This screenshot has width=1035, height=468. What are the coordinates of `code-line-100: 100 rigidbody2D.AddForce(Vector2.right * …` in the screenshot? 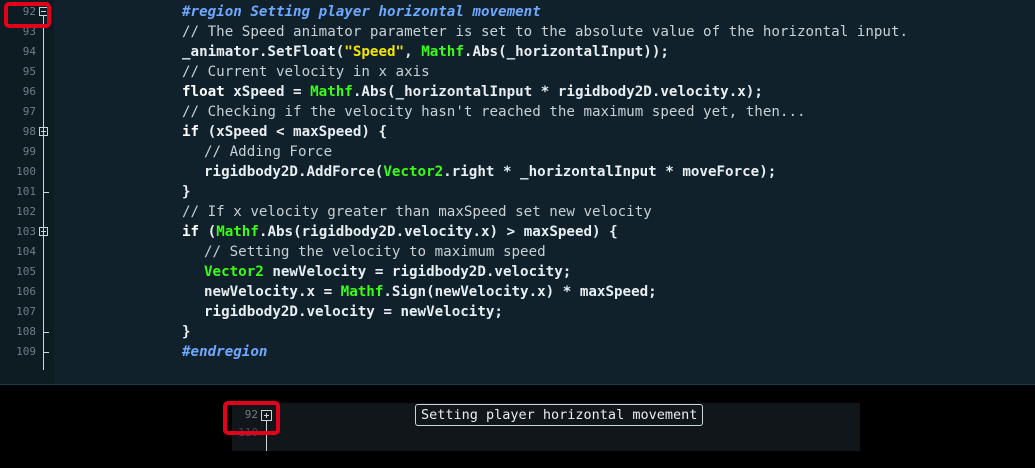 It's located at (517, 172).